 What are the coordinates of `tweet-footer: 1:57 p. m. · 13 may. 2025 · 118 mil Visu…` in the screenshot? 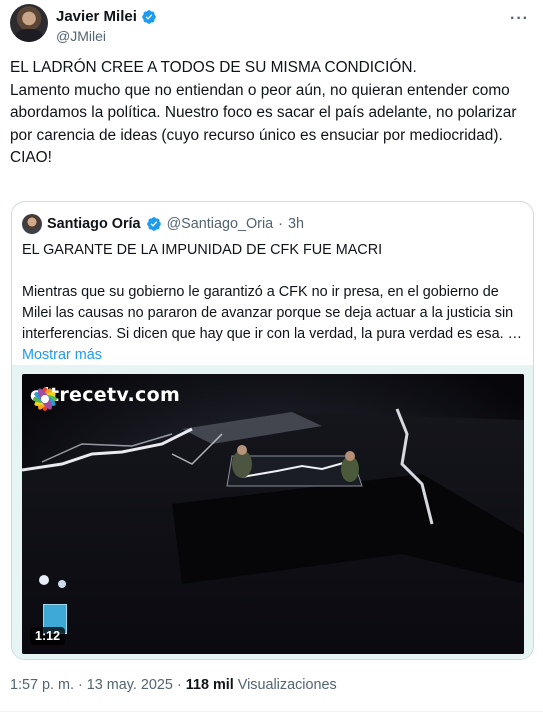 It's located at (173, 685).